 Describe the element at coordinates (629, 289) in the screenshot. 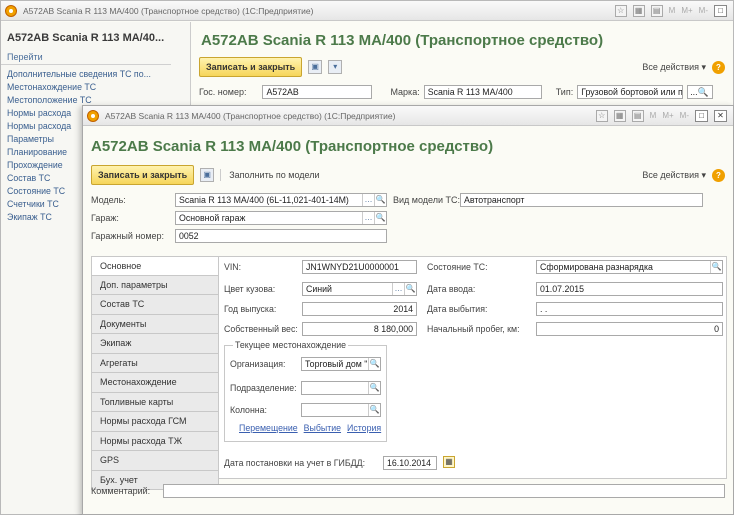

I see `date-in-field: 01.07.2015` at that location.